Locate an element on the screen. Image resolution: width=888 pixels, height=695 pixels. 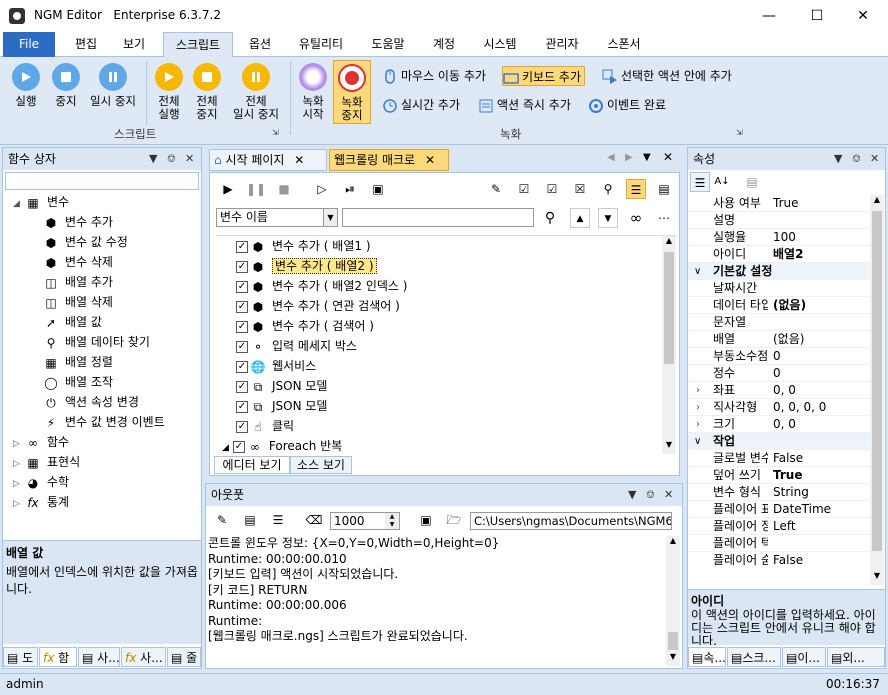
property-row: 사용 여부 True is located at coordinates (779, 203).